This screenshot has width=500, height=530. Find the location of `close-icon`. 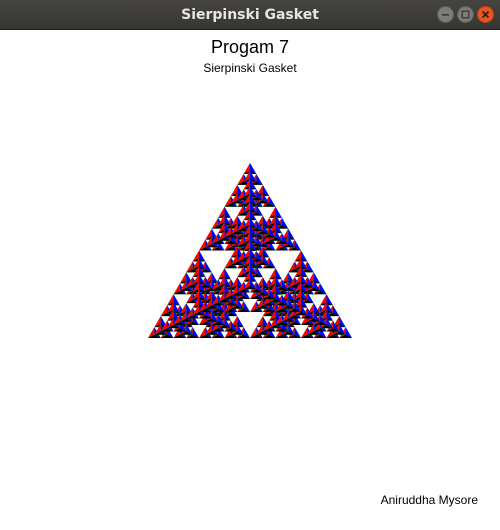

close-icon is located at coordinates (485, 14).